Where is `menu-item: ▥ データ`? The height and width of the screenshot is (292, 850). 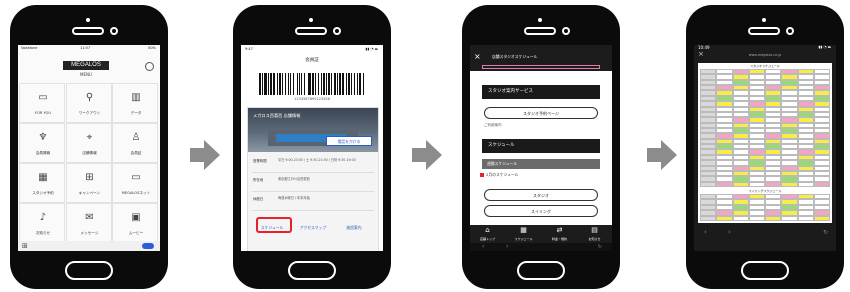
menu-item: ▥ データ is located at coordinates (135, 103).